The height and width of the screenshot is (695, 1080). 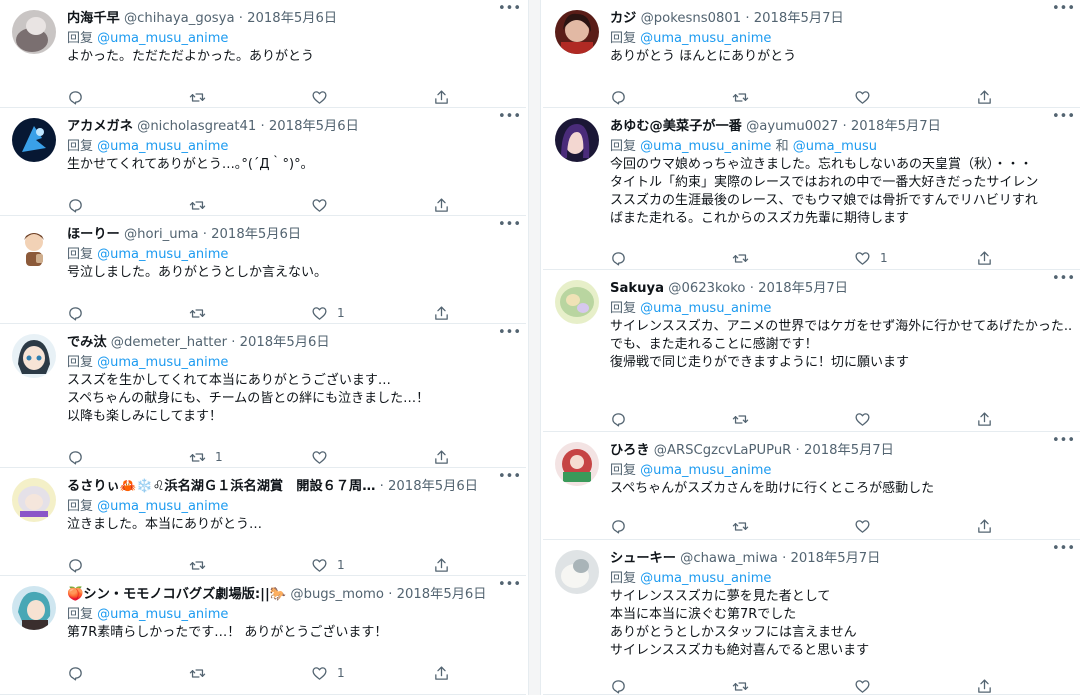 What do you see at coordinates (835, 146) in the screenshot?
I see `mention-link: @uma_musu` at bounding box center [835, 146].